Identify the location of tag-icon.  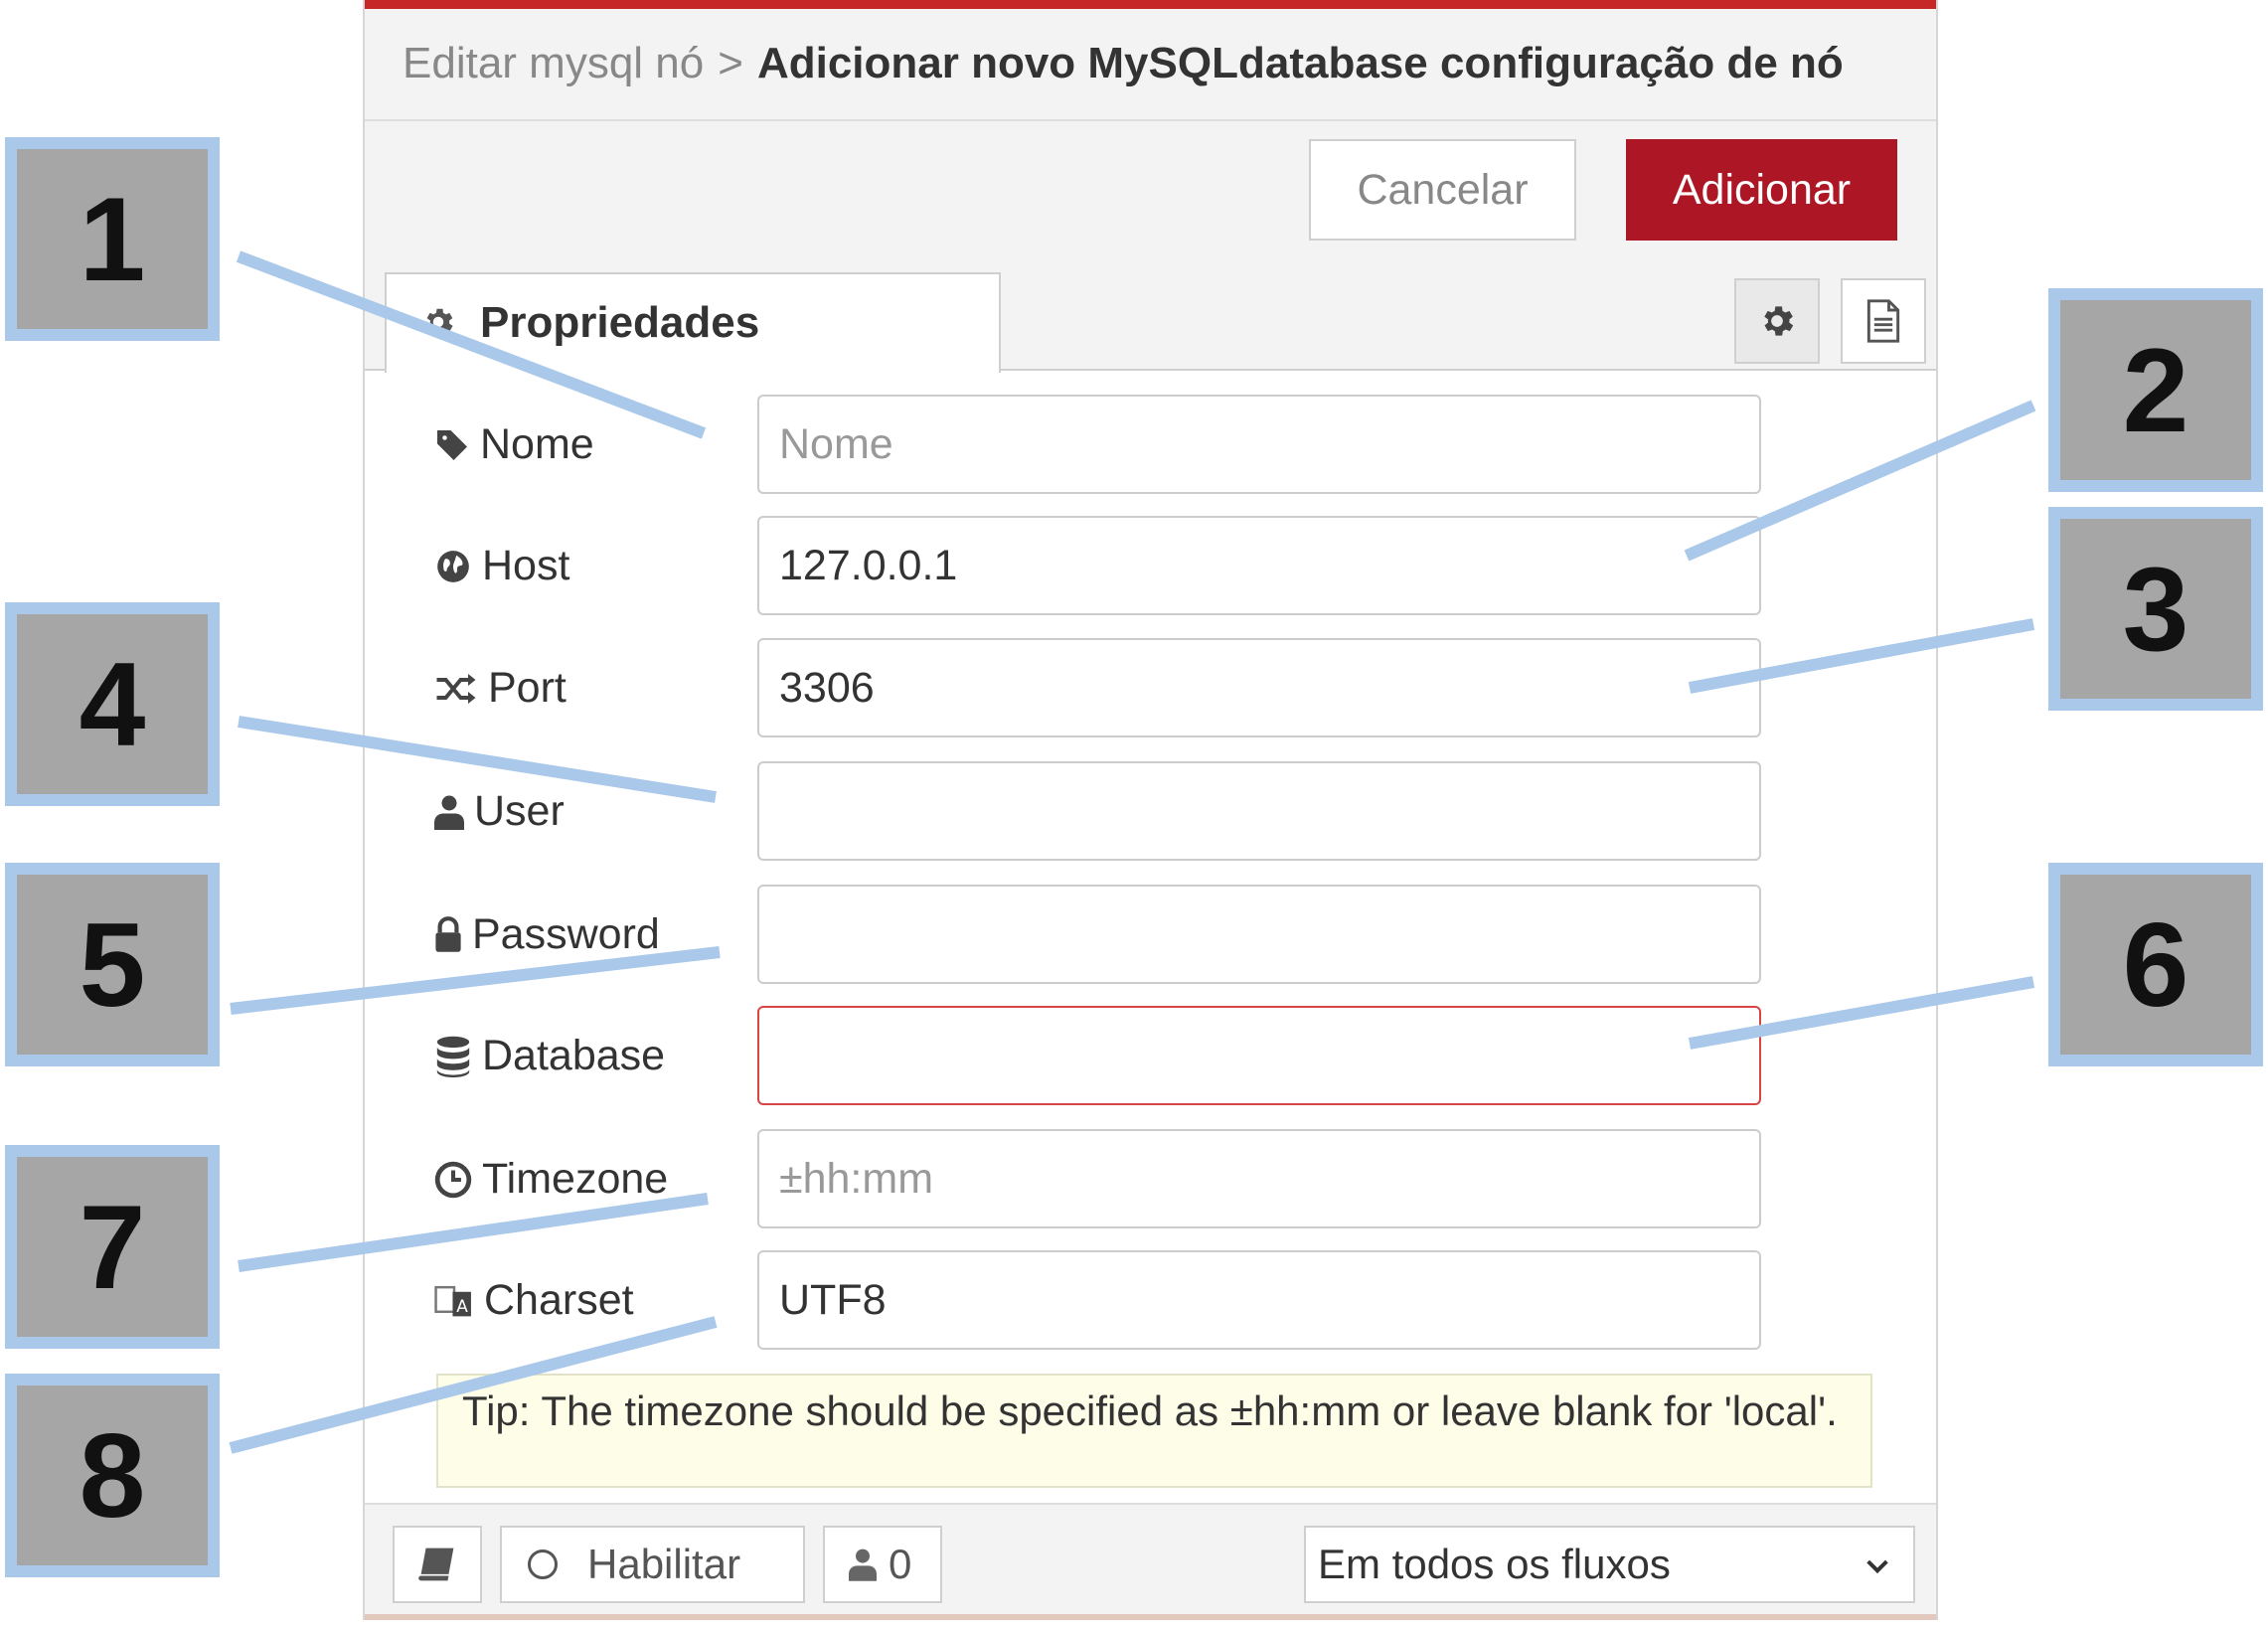
(452, 444).